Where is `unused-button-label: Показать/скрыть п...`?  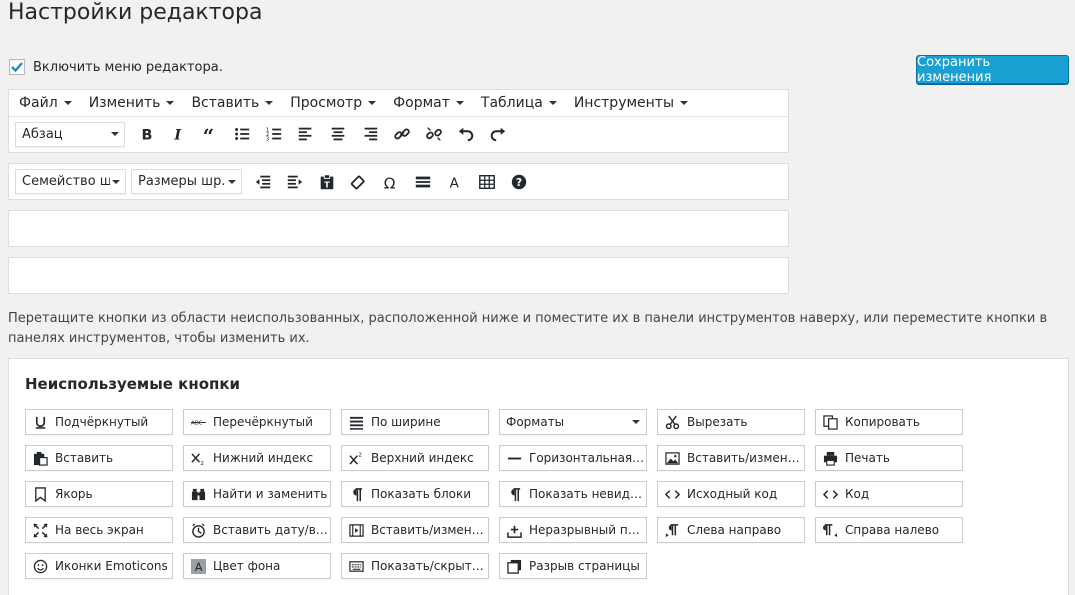
unused-button-label: Показать/скрыть п... is located at coordinates (429, 566).